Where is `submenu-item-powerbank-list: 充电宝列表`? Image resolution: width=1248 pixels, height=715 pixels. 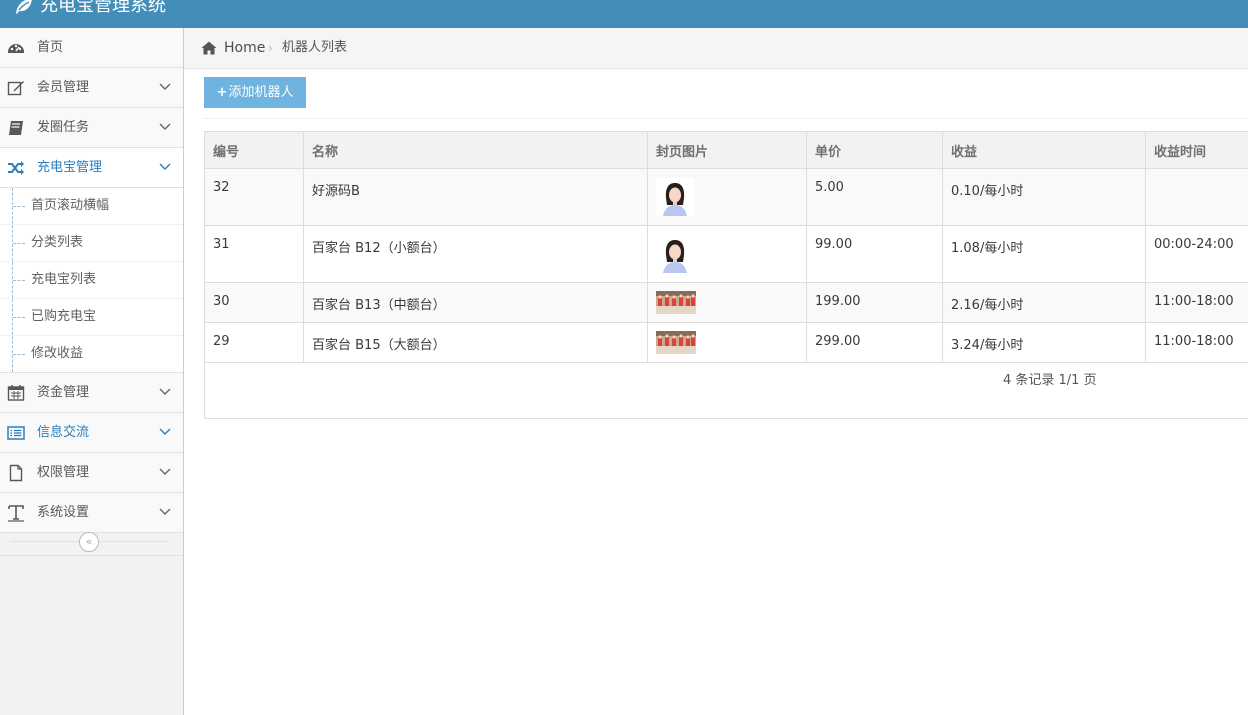
submenu-item-powerbank-list: 充电宝列表 is located at coordinates (91, 280).